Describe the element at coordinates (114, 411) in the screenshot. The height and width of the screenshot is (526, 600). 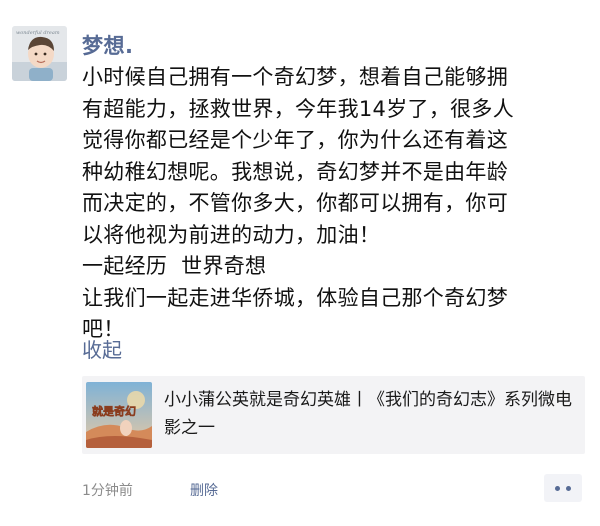
I see `thumbnail-caption: 就是奇幻` at that location.